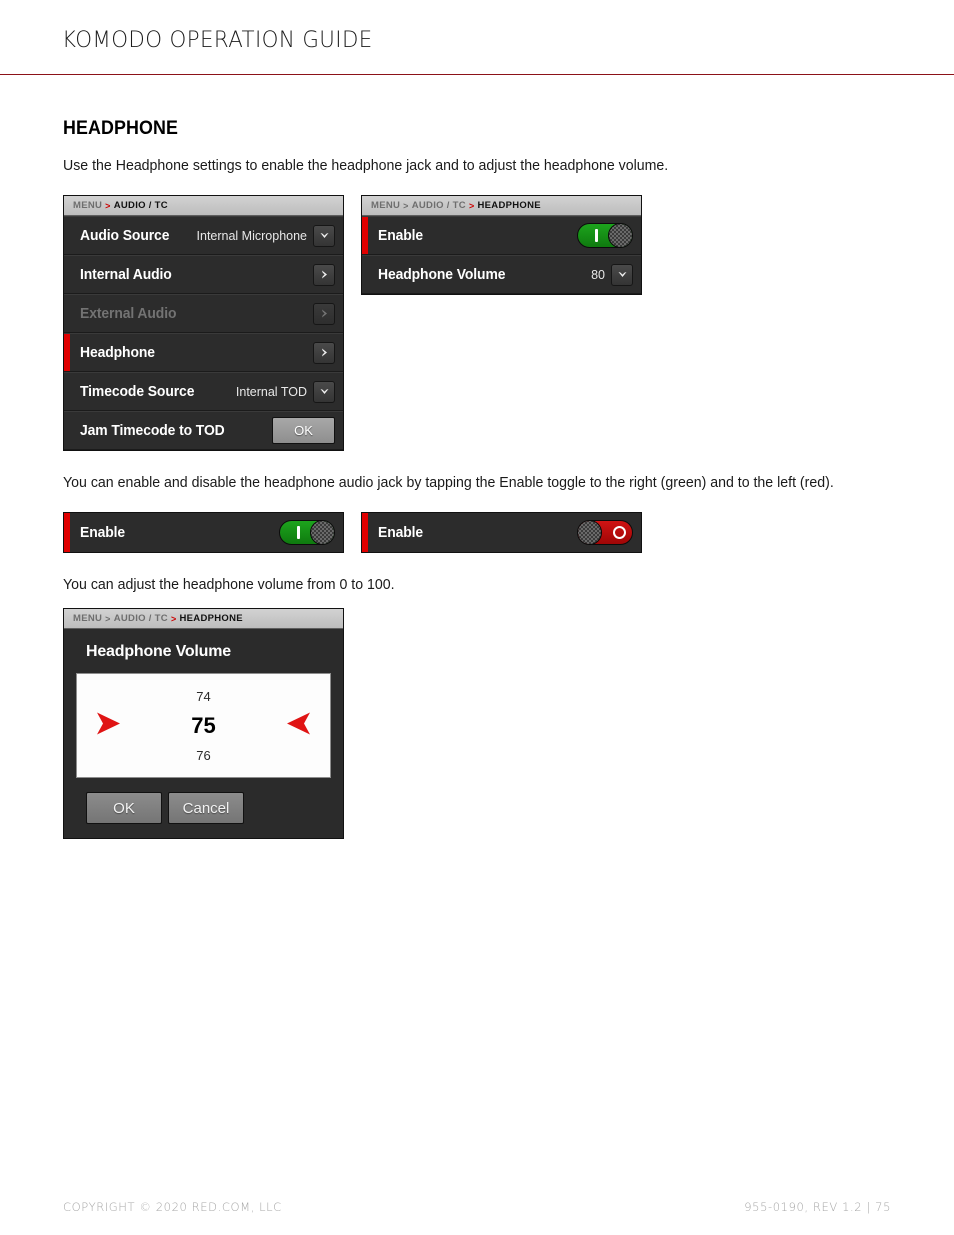 The height and width of the screenshot is (1235, 954). What do you see at coordinates (817, 1207) in the screenshot?
I see `footer-document-id: 955-0190, REV 1.2 | 75` at bounding box center [817, 1207].